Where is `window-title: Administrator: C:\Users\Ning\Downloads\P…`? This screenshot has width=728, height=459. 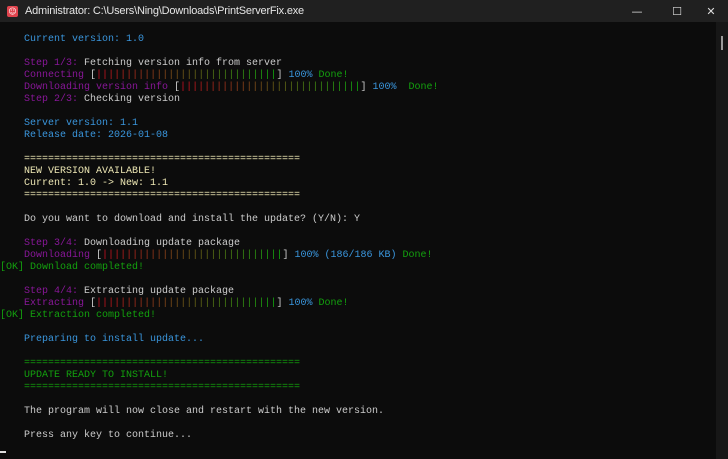
window-title: Administrator: C:\Users\Ning\Downloads\P… is located at coordinates (164, 11).